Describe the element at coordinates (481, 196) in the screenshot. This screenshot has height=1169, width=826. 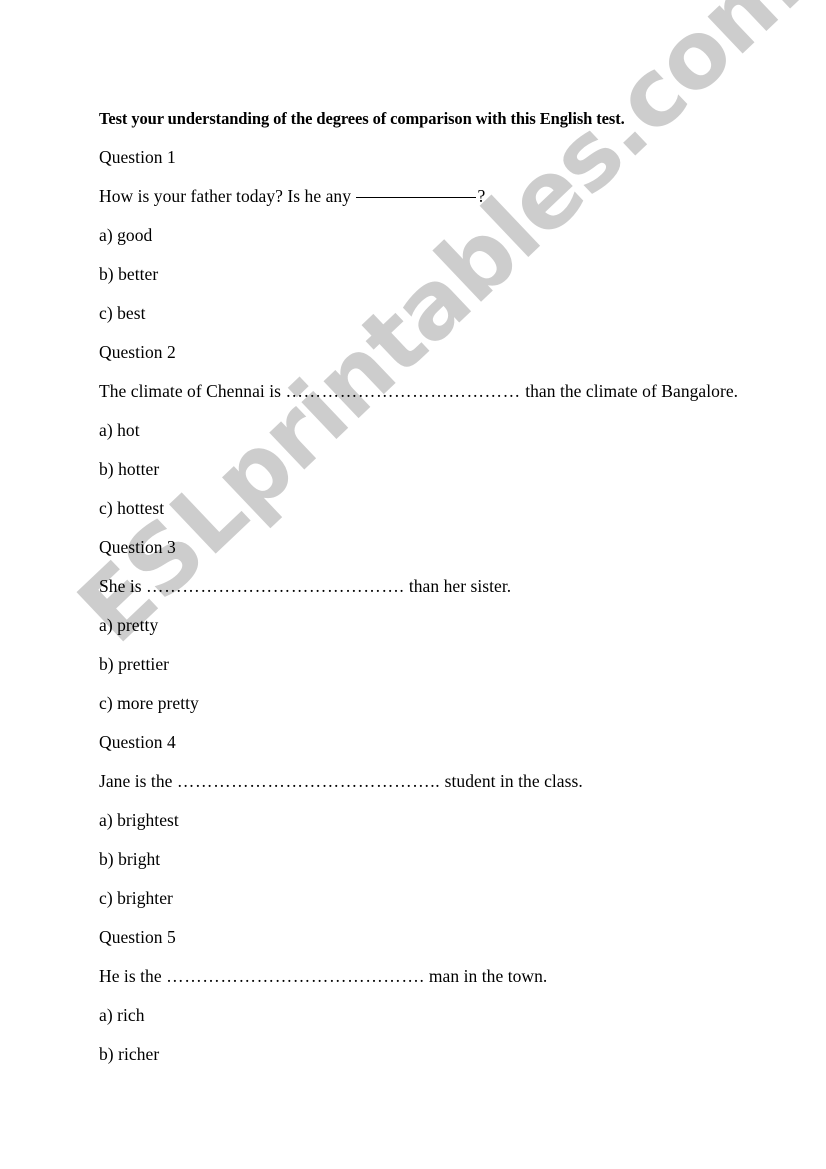
I see `question-1-prompt-tail: ?` at that location.